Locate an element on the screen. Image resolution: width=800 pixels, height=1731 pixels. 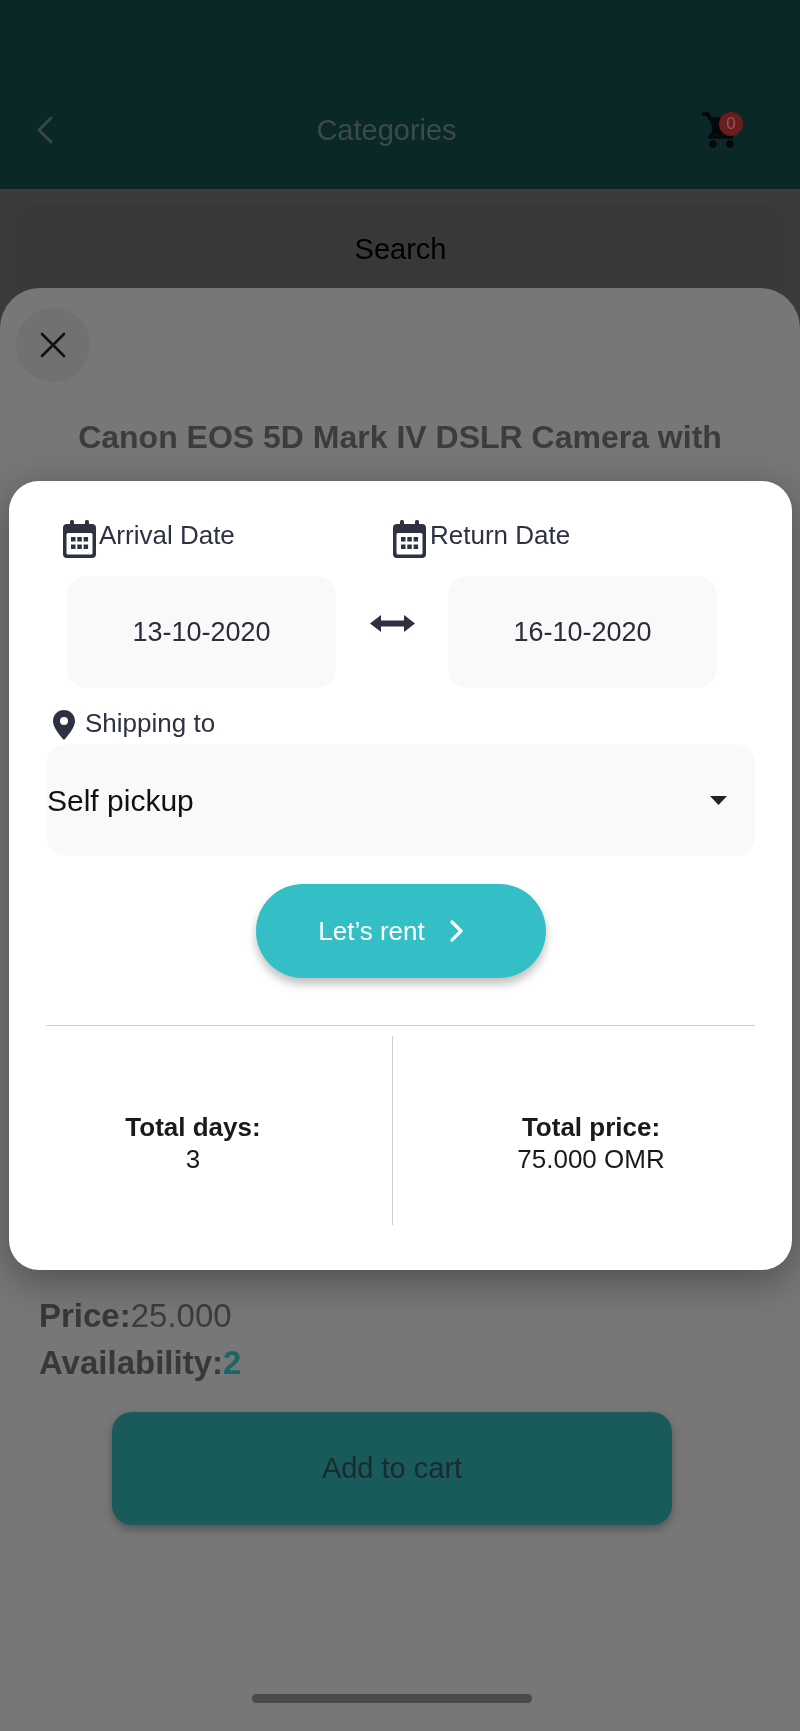
availability-value: 2 is located at coordinates (232, 1363).